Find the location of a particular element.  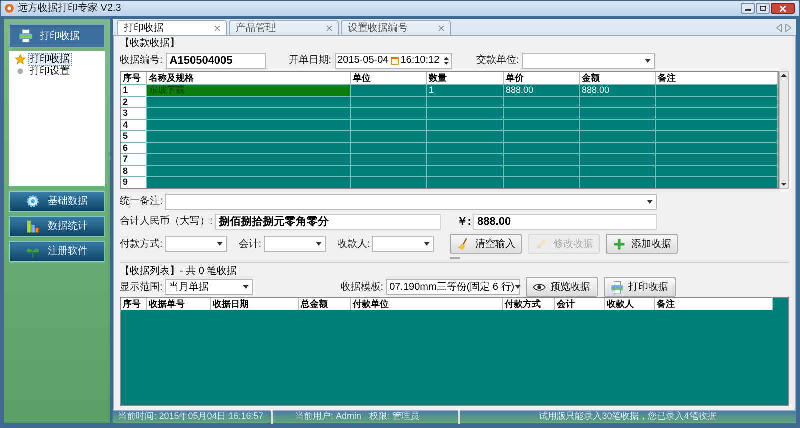

column-header: 付款方式 is located at coordinates (529, 304).